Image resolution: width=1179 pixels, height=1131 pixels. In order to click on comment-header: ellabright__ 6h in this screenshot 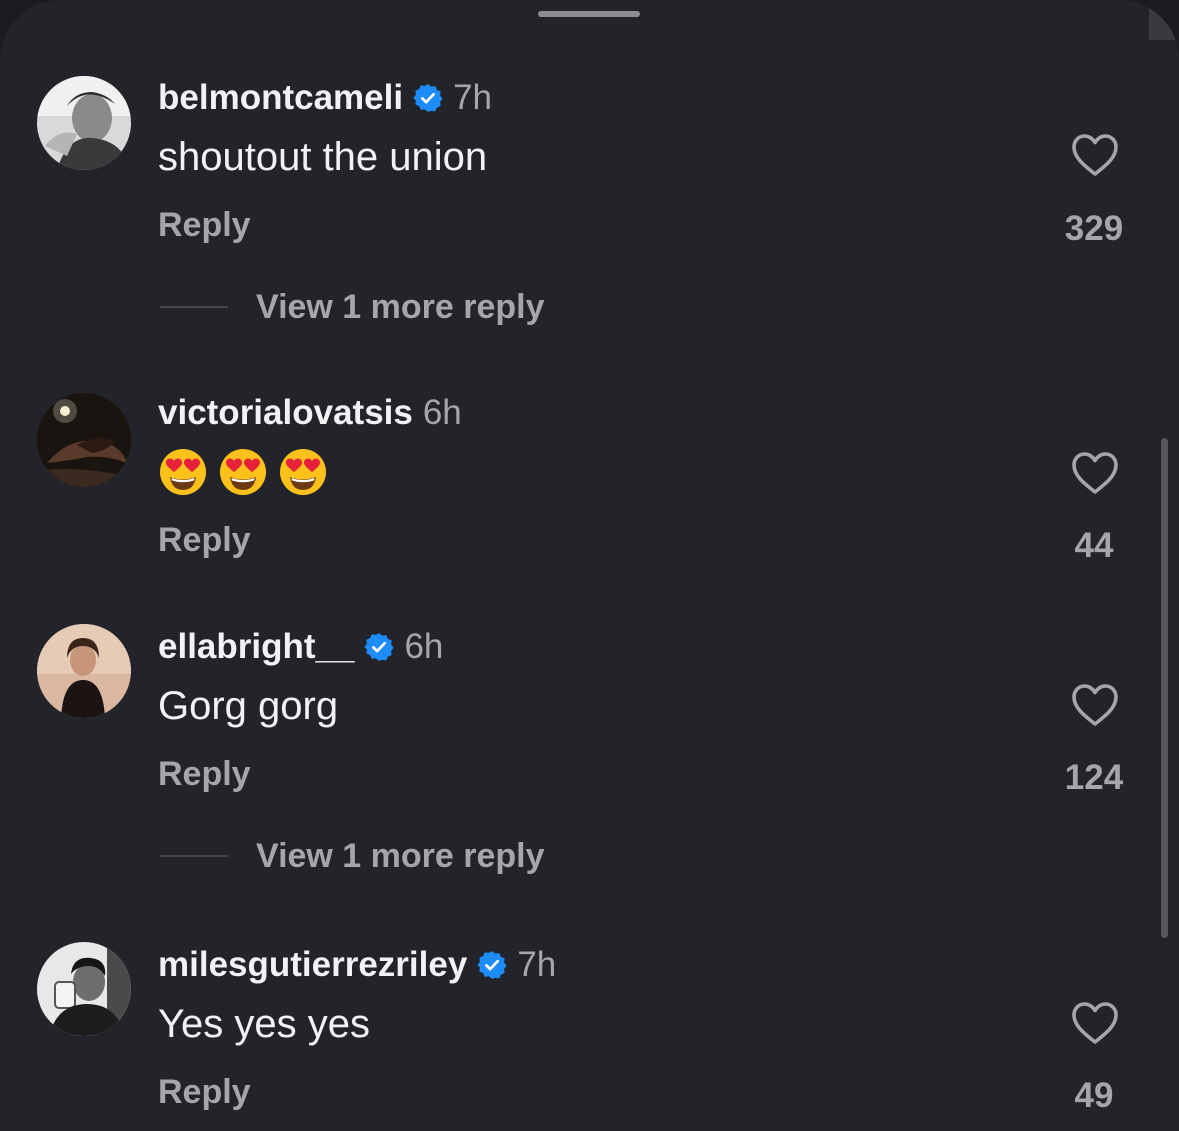, I will do `click(300, 647)`.